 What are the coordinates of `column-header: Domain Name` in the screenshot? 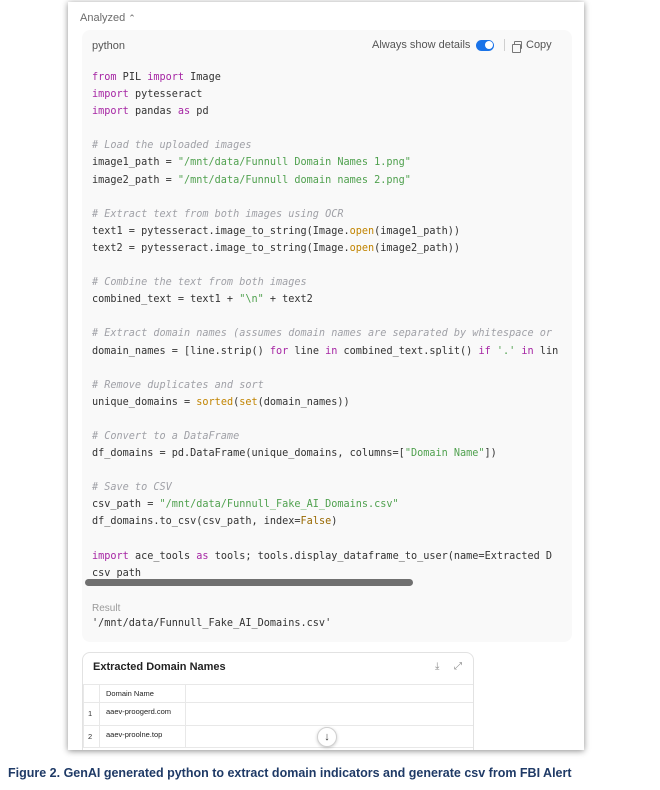 It's located at (142, 693).